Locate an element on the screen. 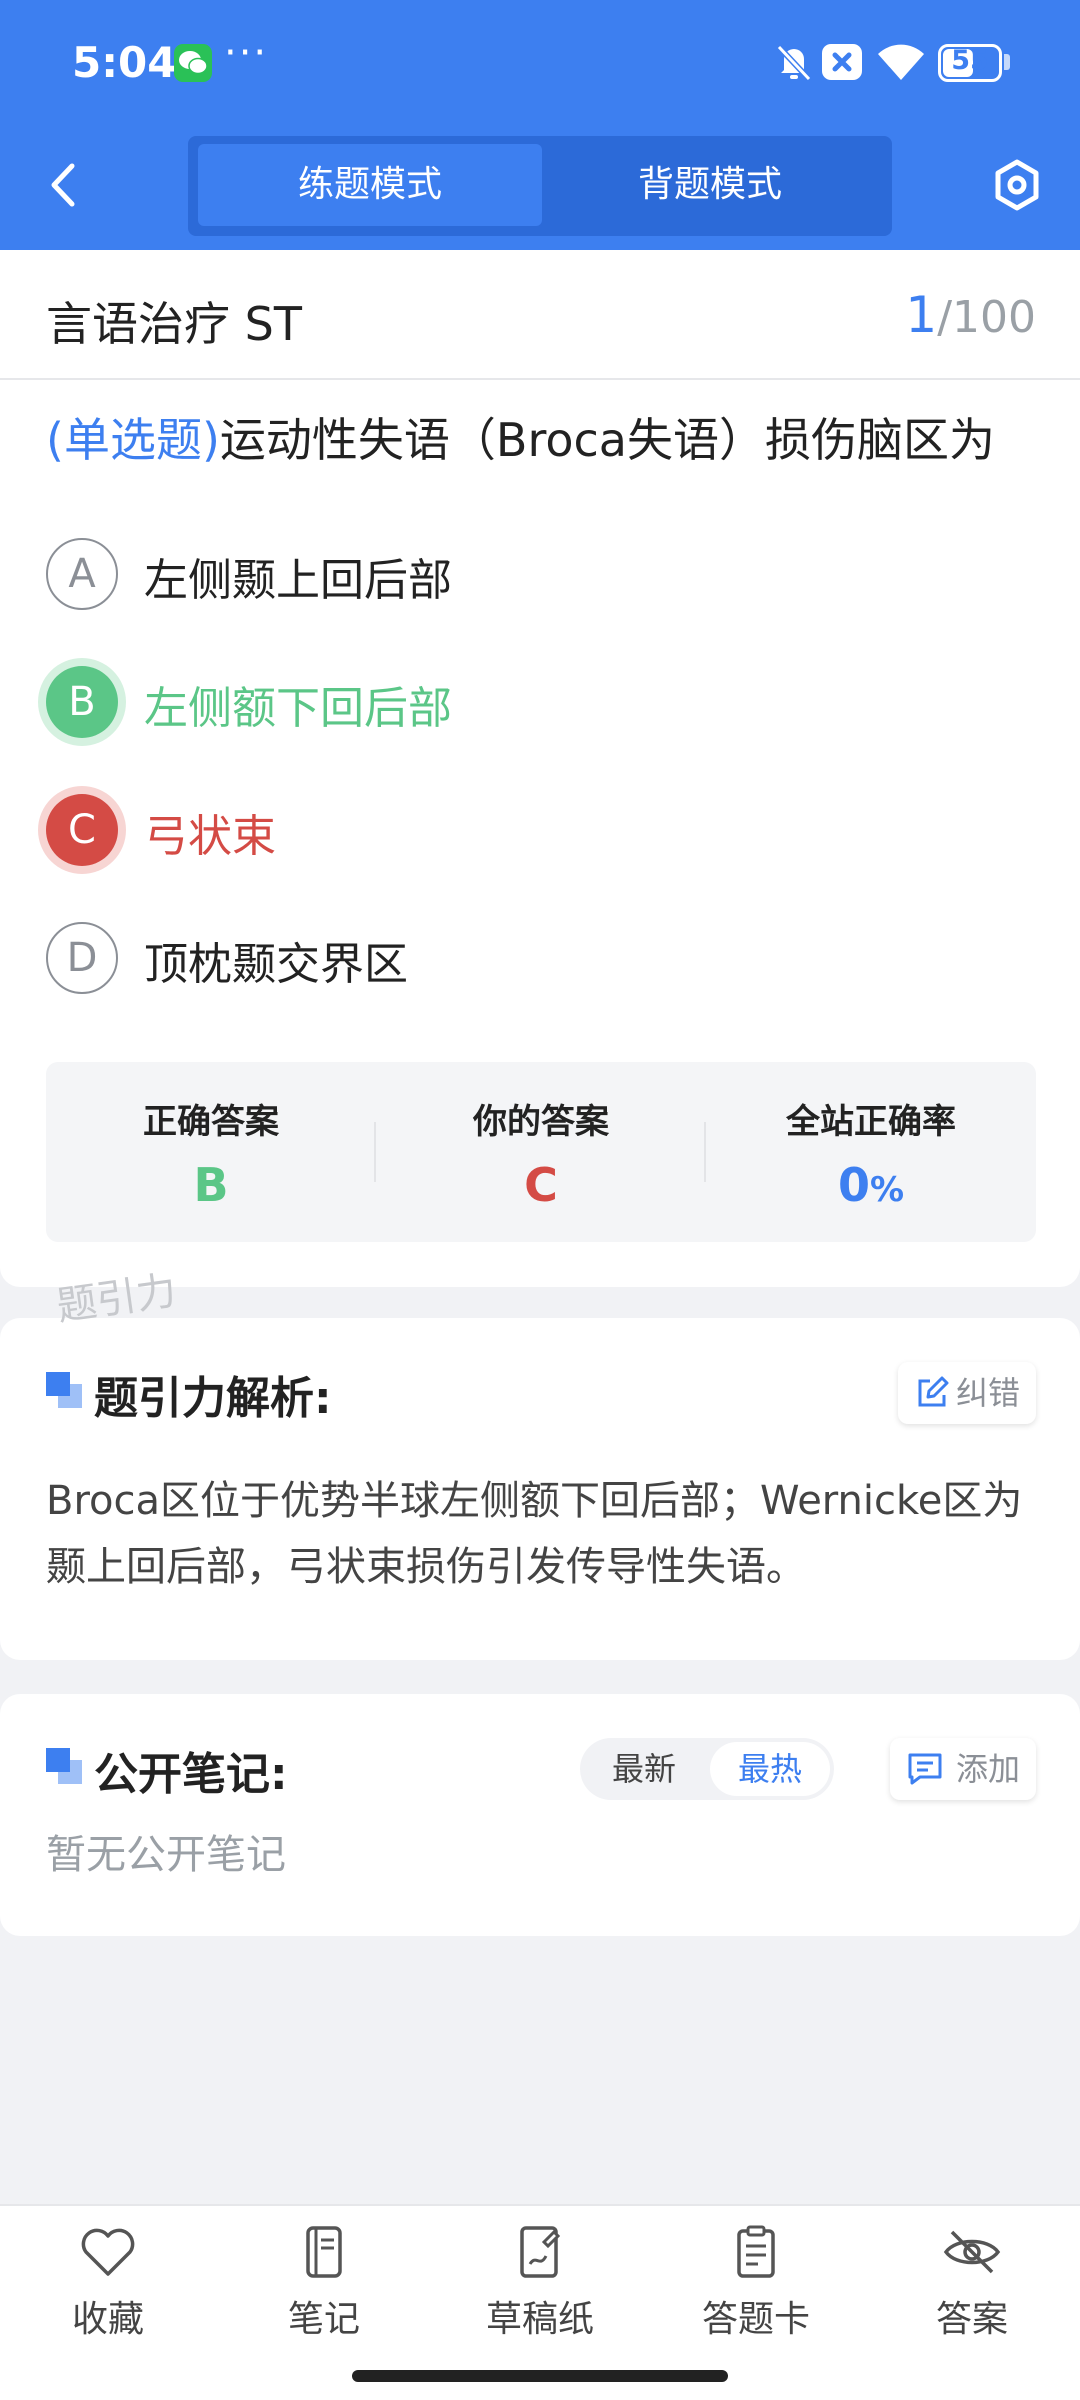 The image size is (1080, 2400). notebook-icon is located at coordinates (324, 2252).